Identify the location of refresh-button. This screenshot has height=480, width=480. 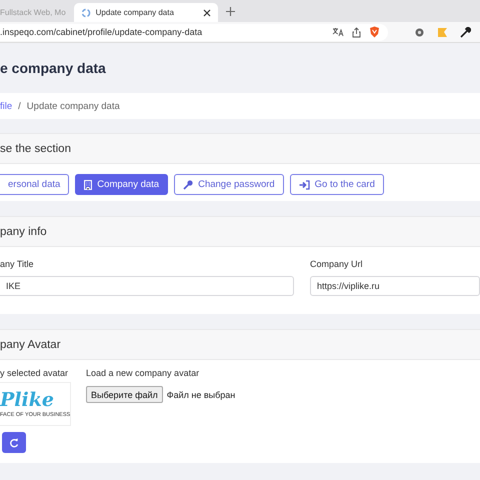
(14, 442).